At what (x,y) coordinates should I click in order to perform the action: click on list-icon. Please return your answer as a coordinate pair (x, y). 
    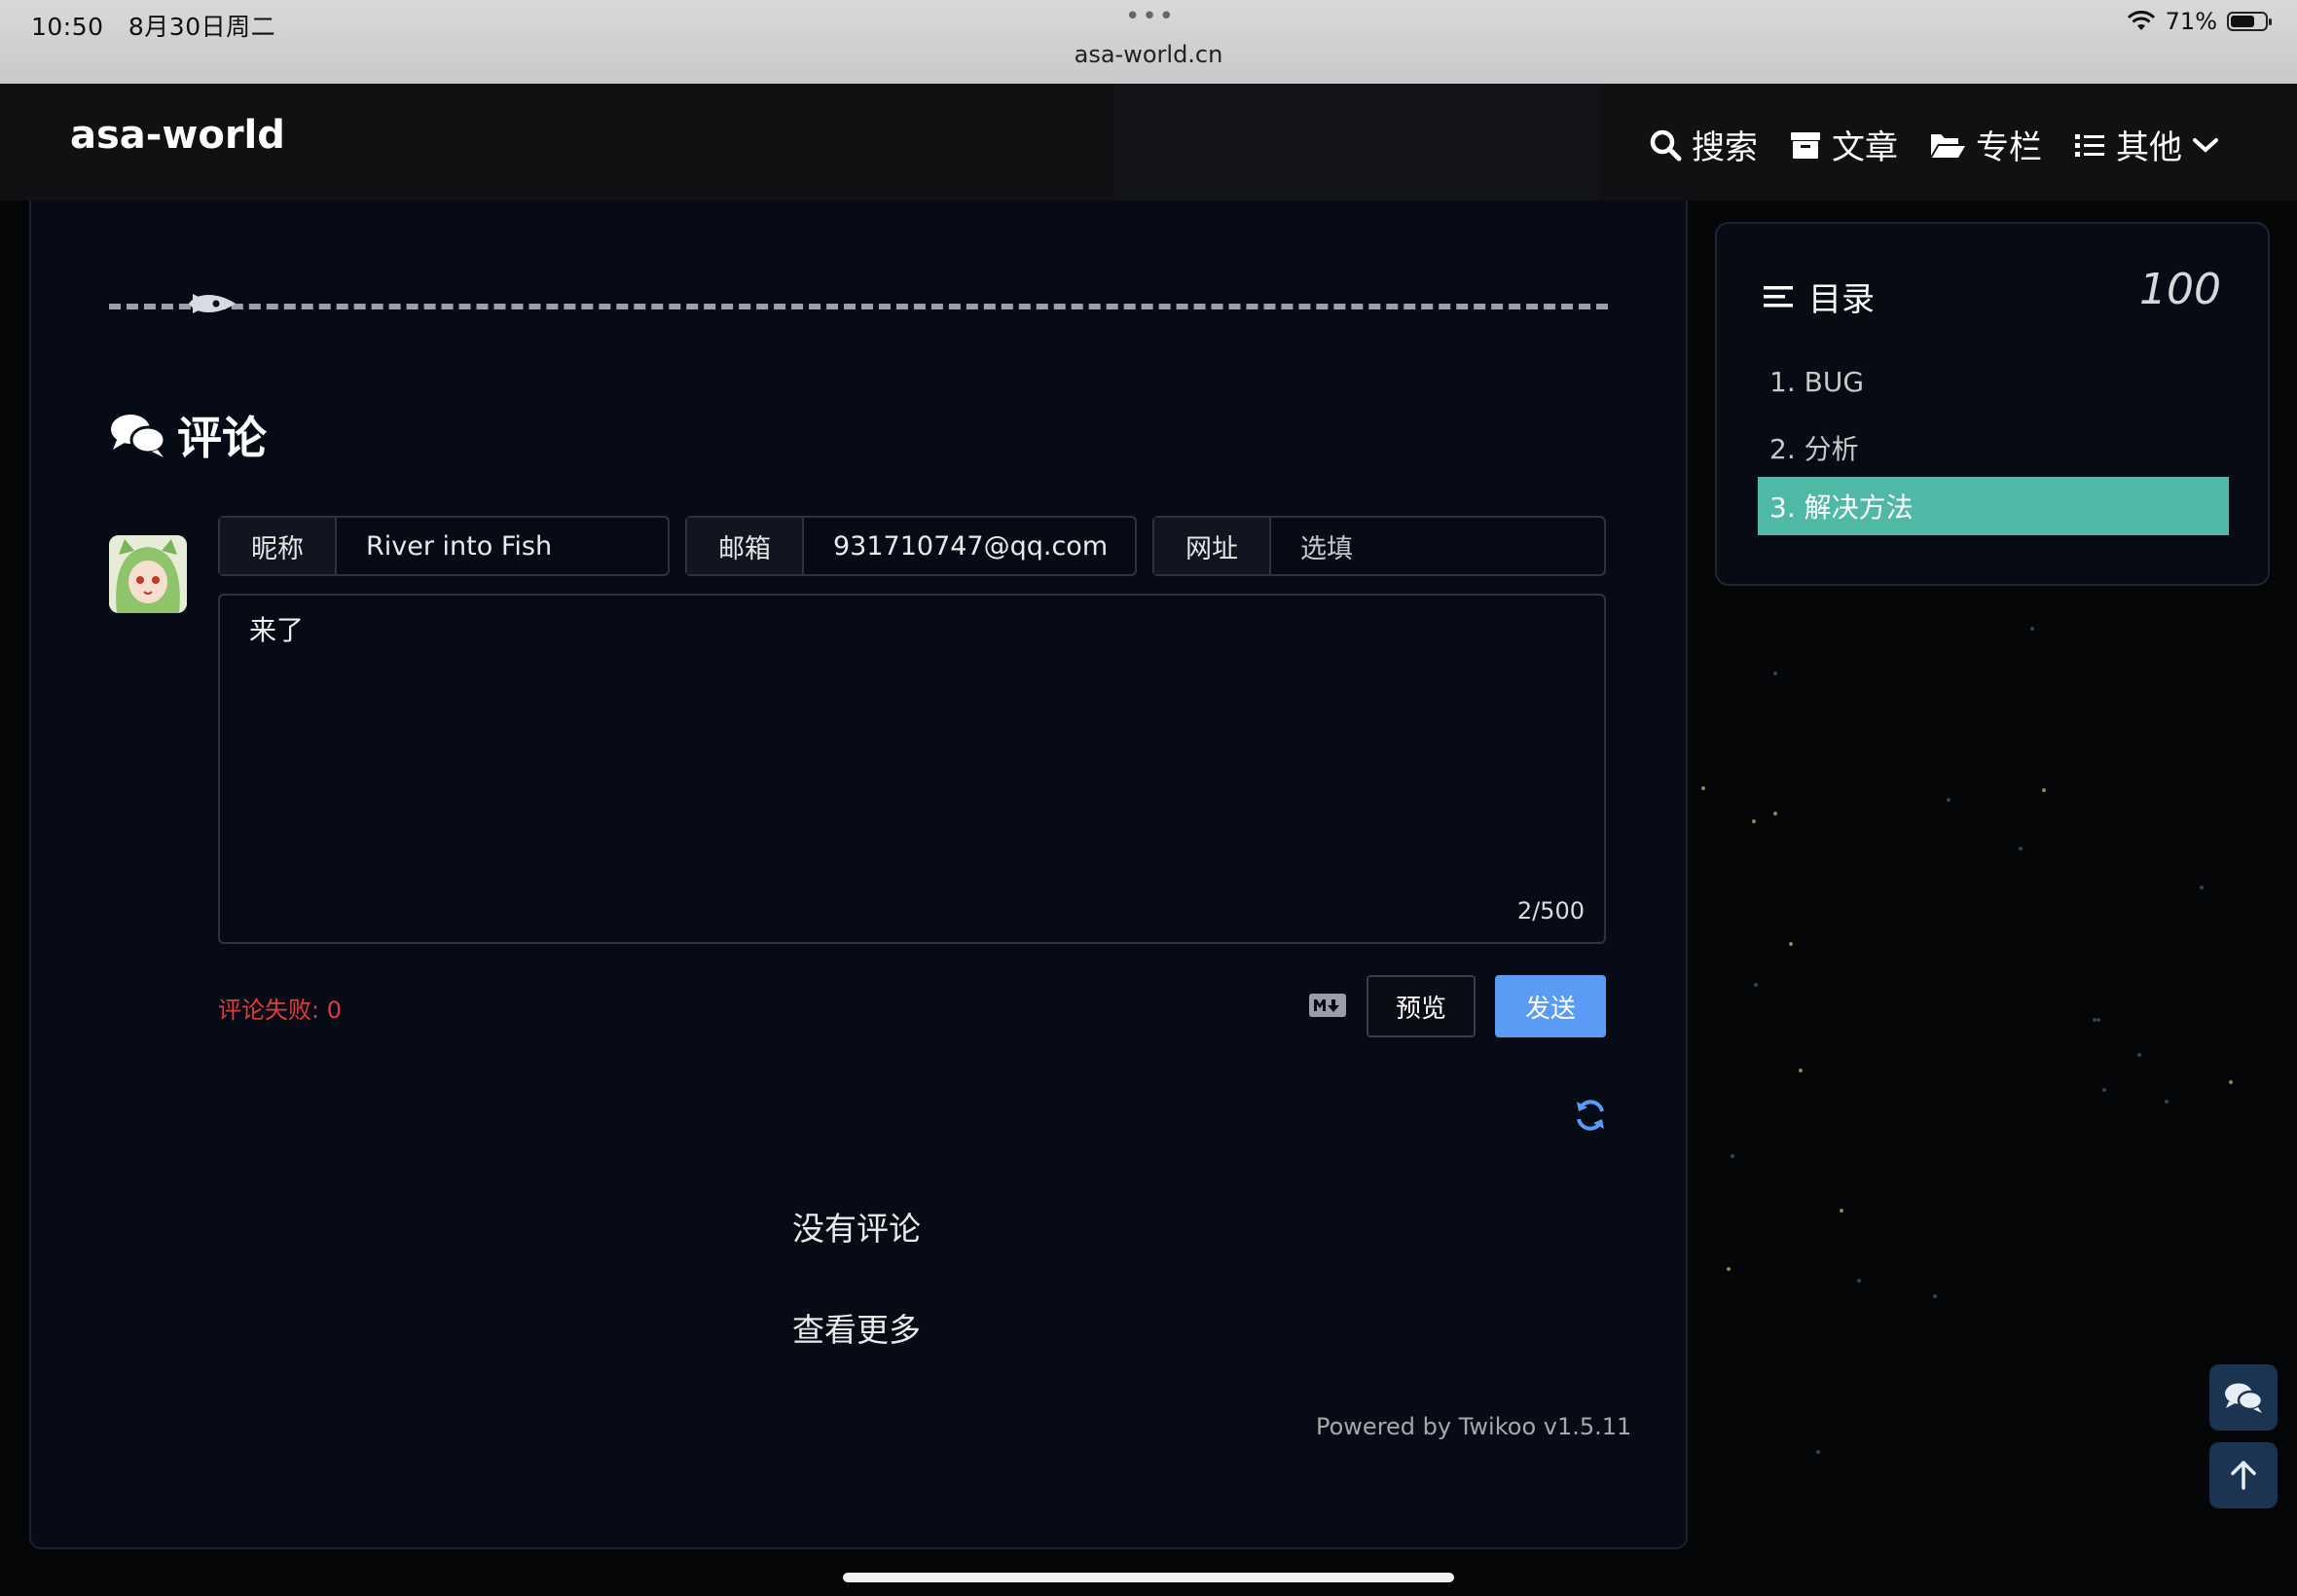
    Looking at the image, I should click on (2089, 145).